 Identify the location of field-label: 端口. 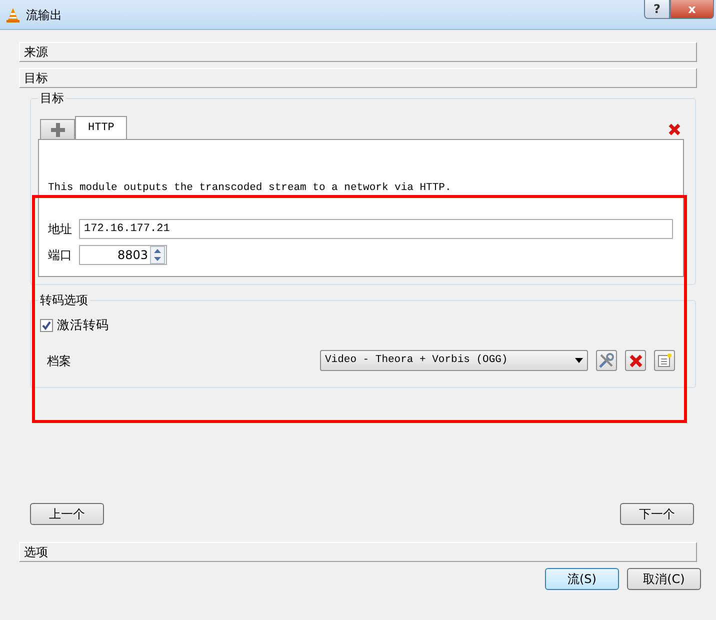
(60, 255).